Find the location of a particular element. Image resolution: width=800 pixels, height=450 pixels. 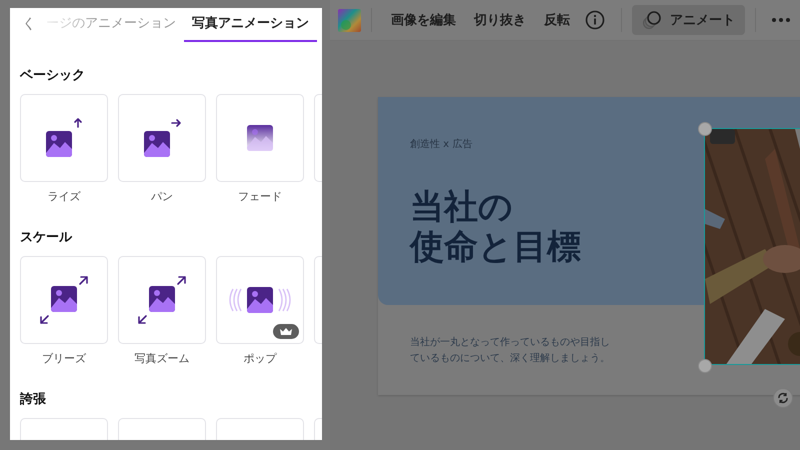

section-title: 誇張 is located at coordinates (33, 399).